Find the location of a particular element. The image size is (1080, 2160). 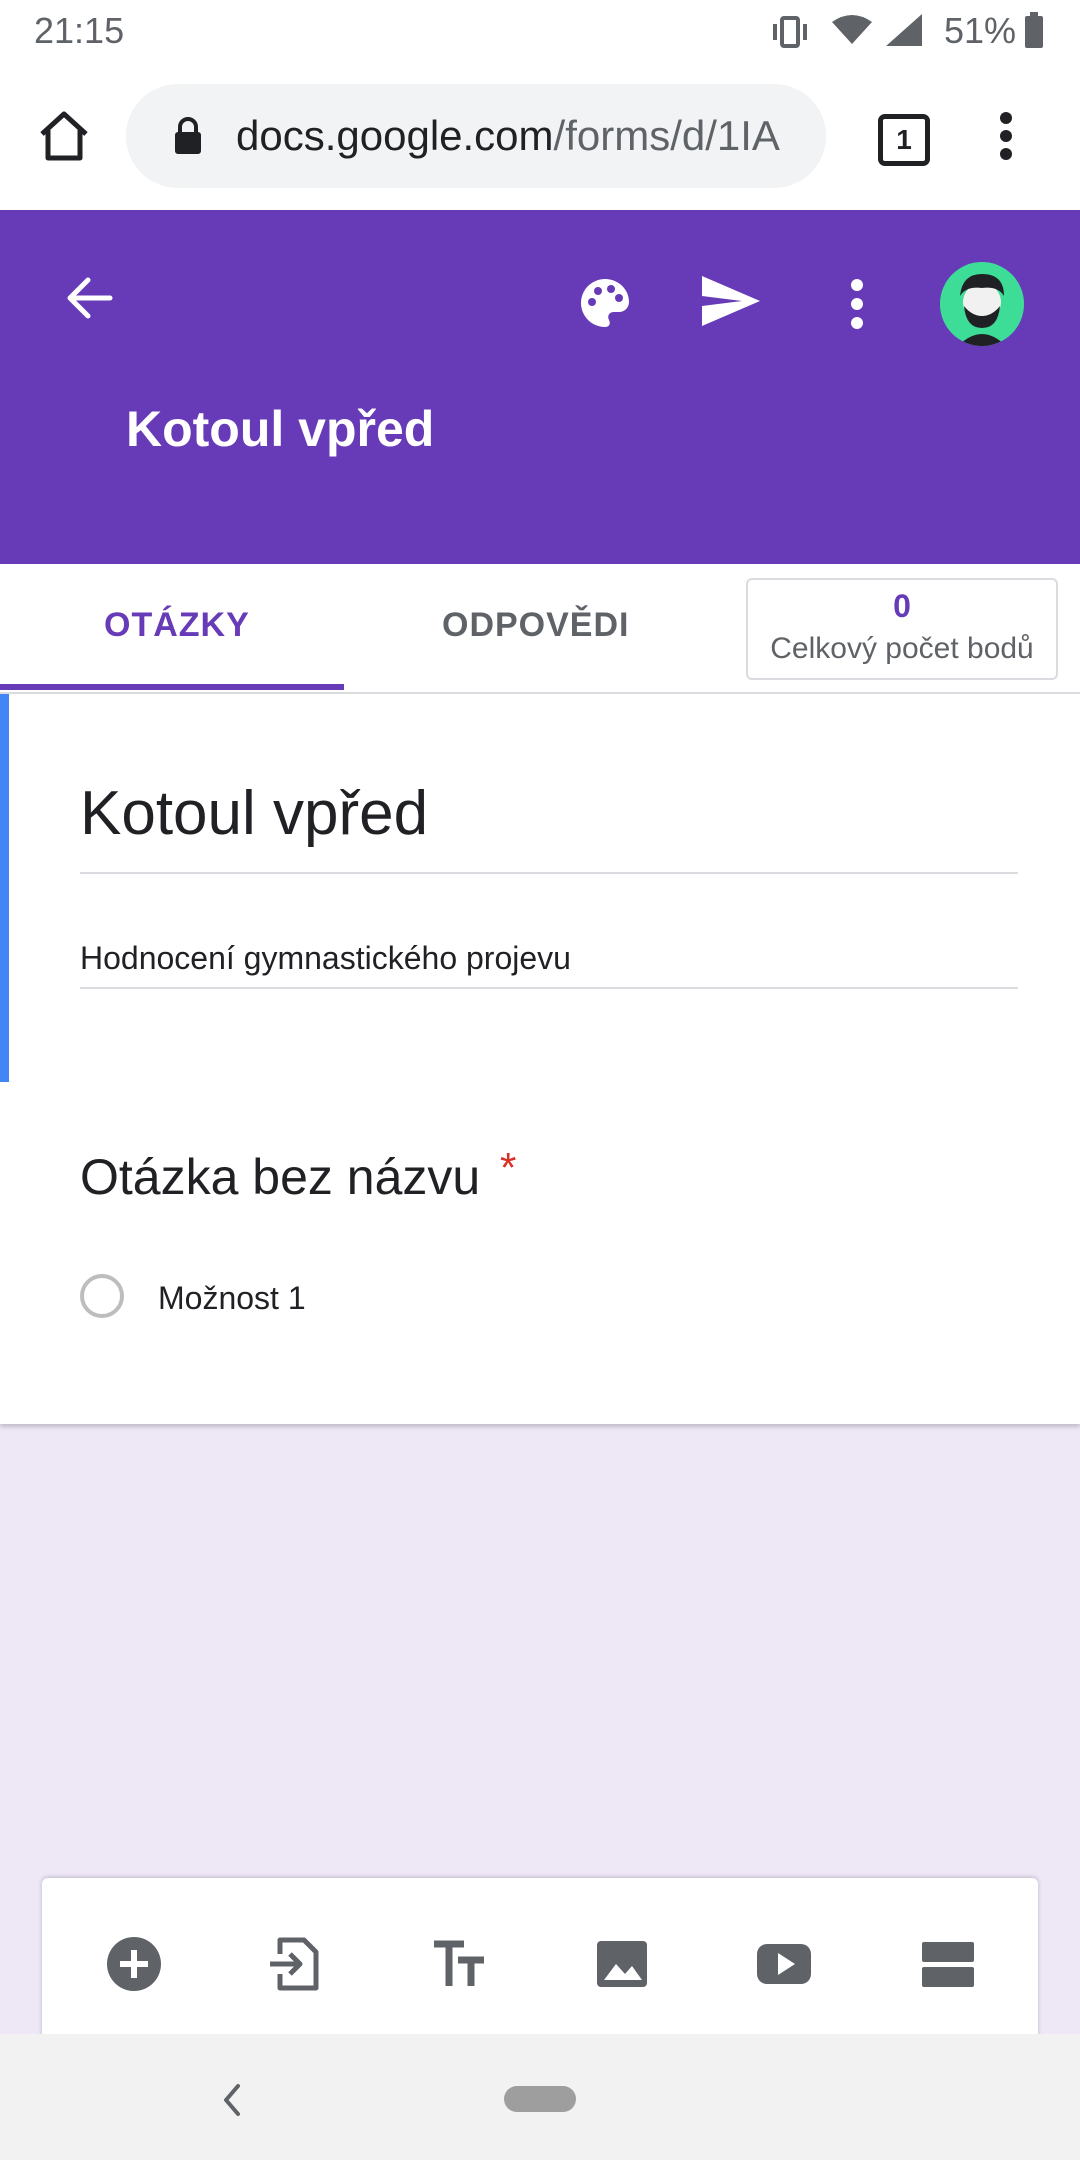

header-form-title: Kotoul vpřed is located at coordinates (280, 429).